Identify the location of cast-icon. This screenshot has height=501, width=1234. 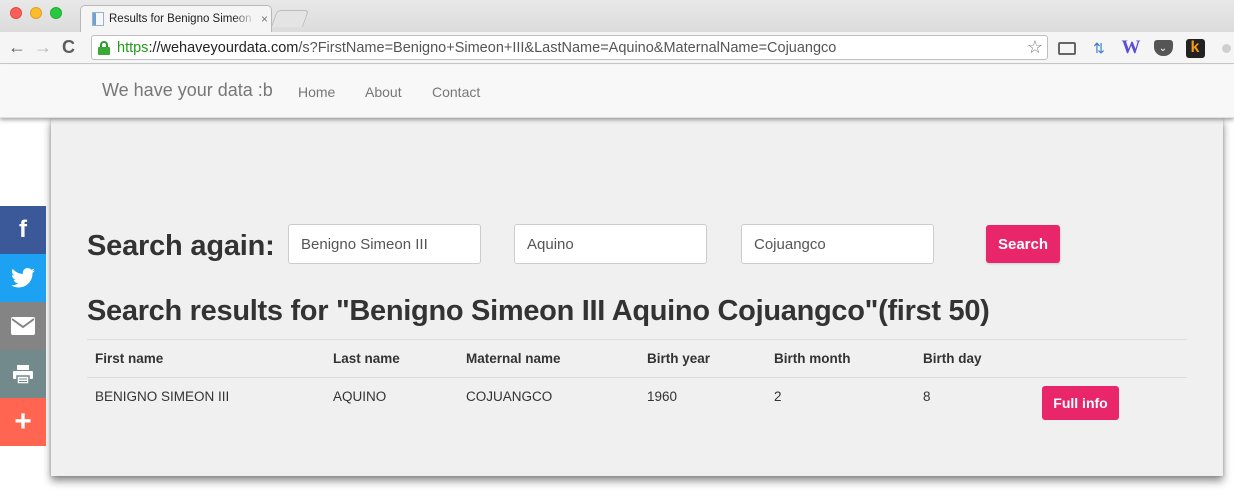
(1067, 48).